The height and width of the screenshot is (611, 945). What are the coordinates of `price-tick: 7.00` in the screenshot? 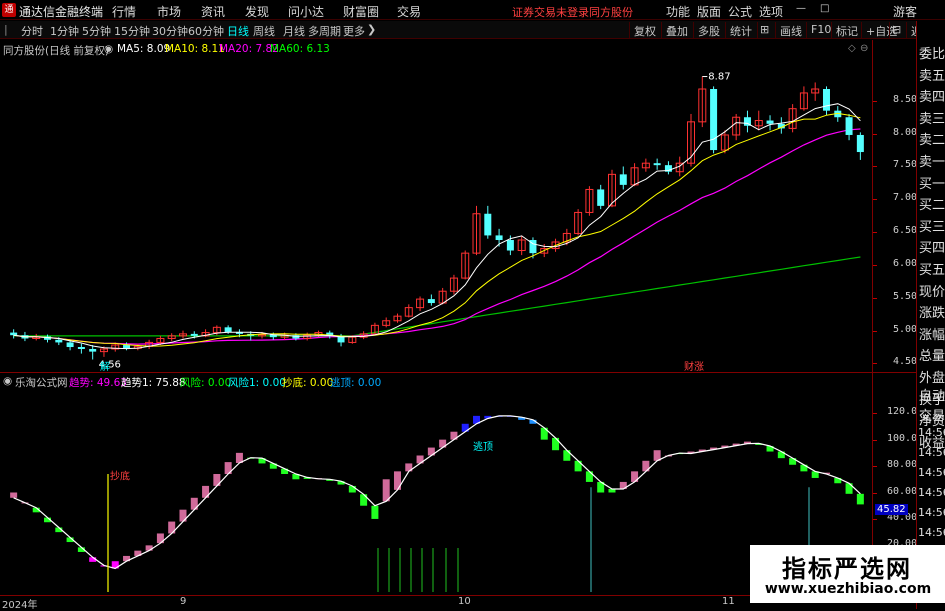 It's located at (905, 198).